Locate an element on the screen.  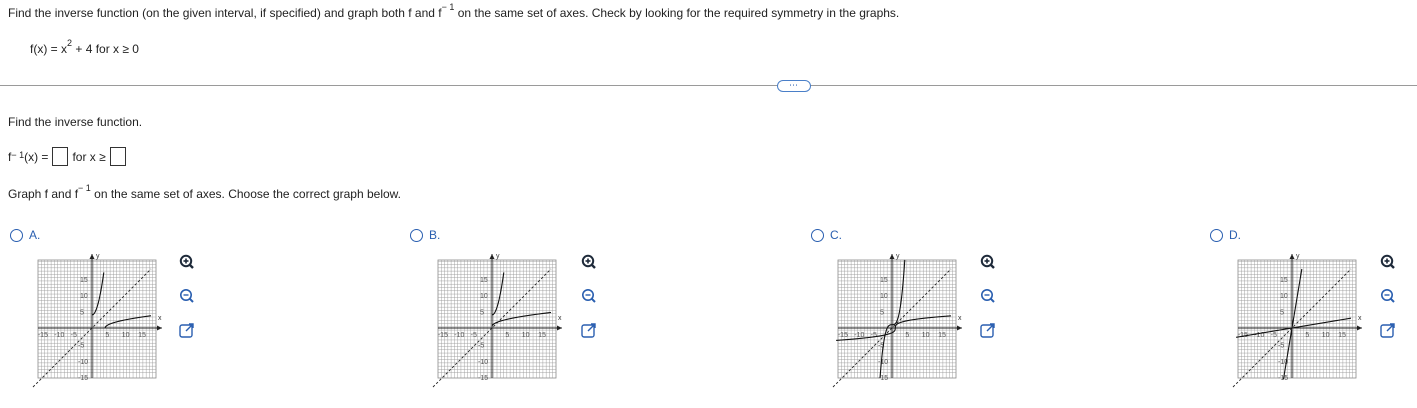
prompt-superscript: − 1 is located at coordinates (448, 7).